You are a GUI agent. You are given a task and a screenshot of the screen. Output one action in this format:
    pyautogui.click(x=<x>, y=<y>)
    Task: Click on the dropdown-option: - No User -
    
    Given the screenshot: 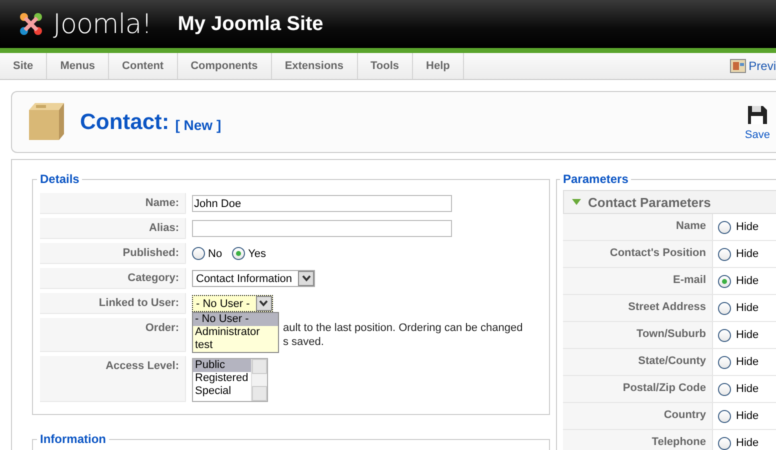 What is the action you would take?
    pyautogui.click(x=235, y=319)
    